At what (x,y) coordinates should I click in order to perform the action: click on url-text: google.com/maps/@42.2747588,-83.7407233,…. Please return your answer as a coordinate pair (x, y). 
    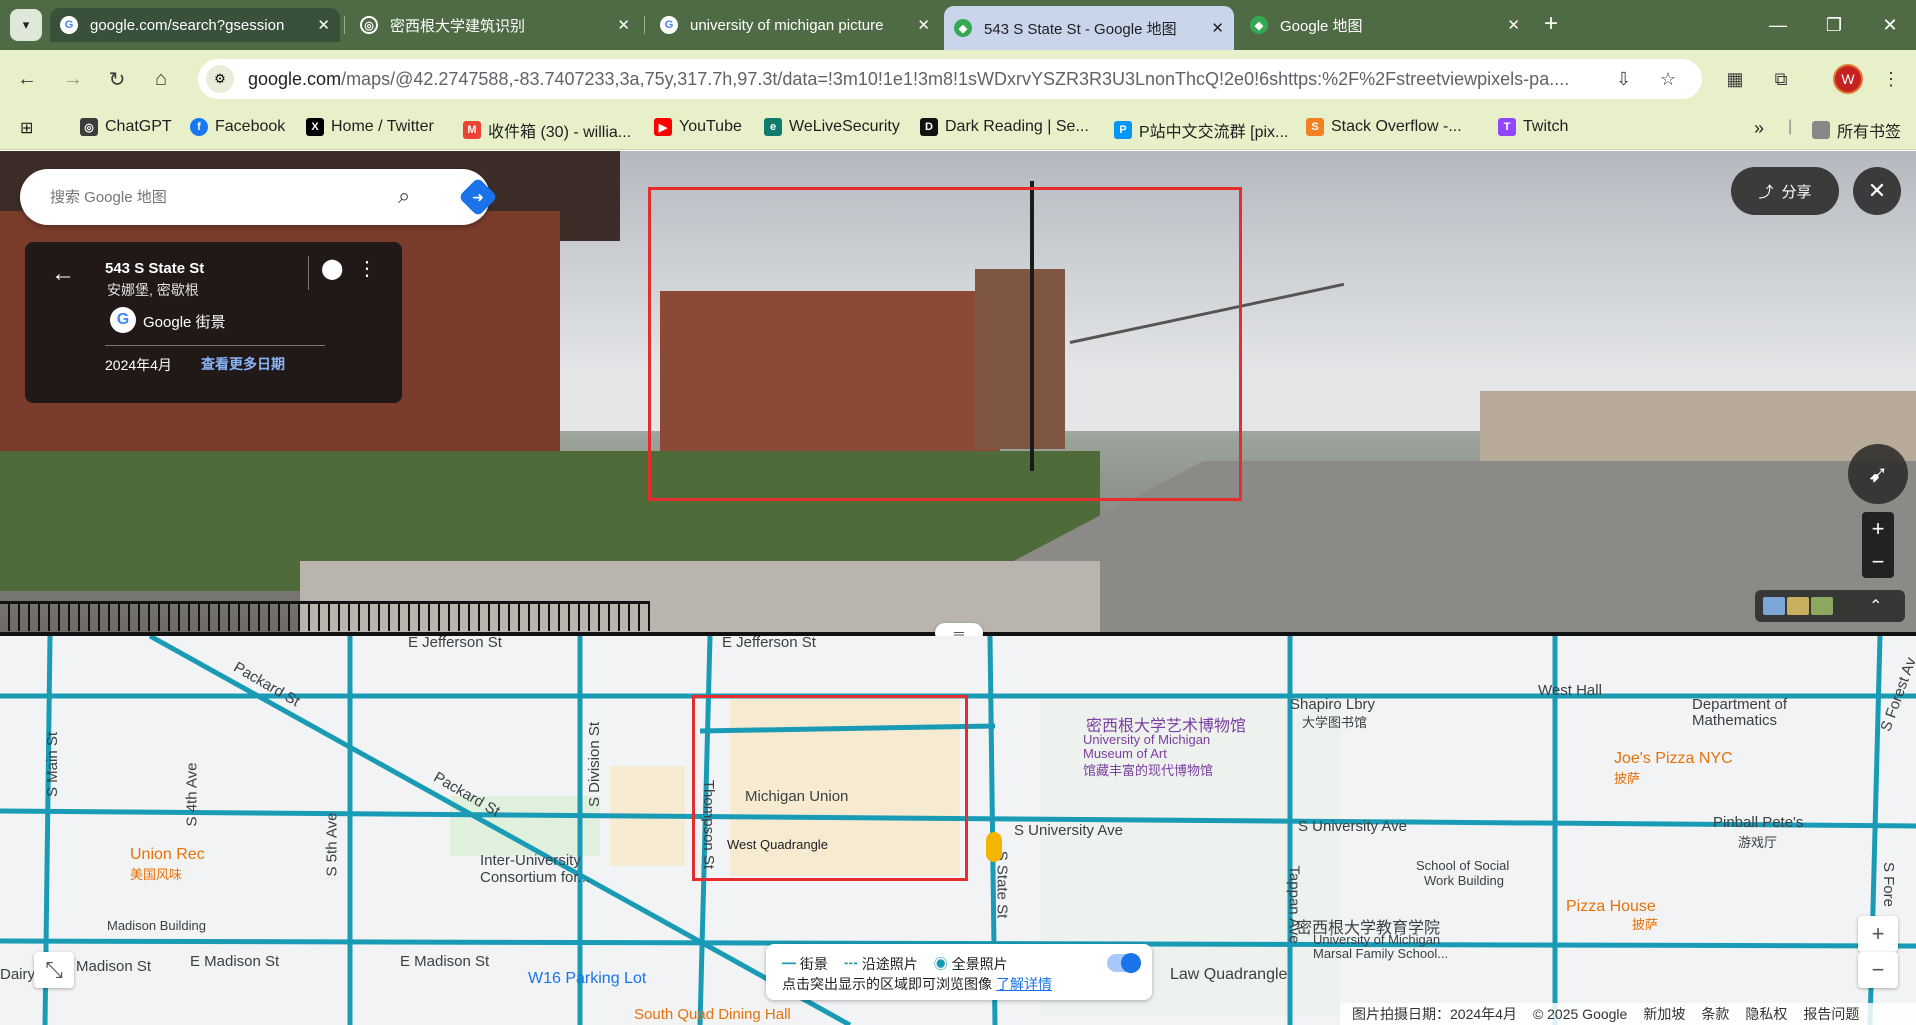
    Looking at the image, I should click on (928, 79).